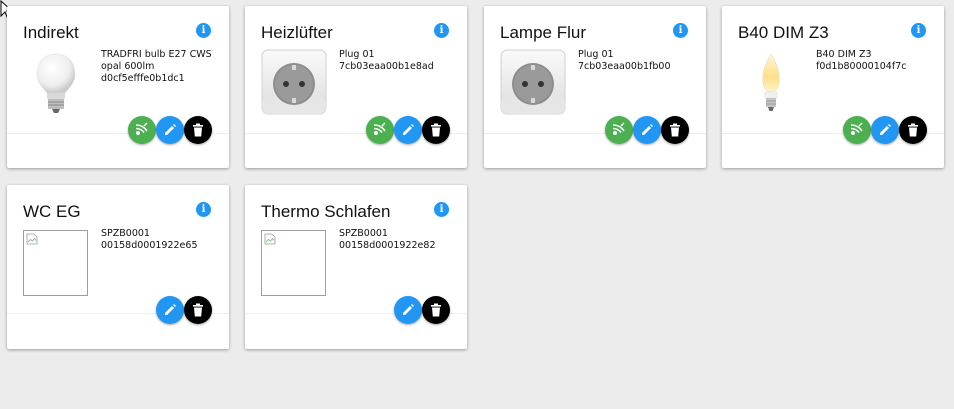  What do you see at coordinates (844, 54) in the screenshot?
I see `device-model: B40 DIM Z3` at bounding box center [844, 54].